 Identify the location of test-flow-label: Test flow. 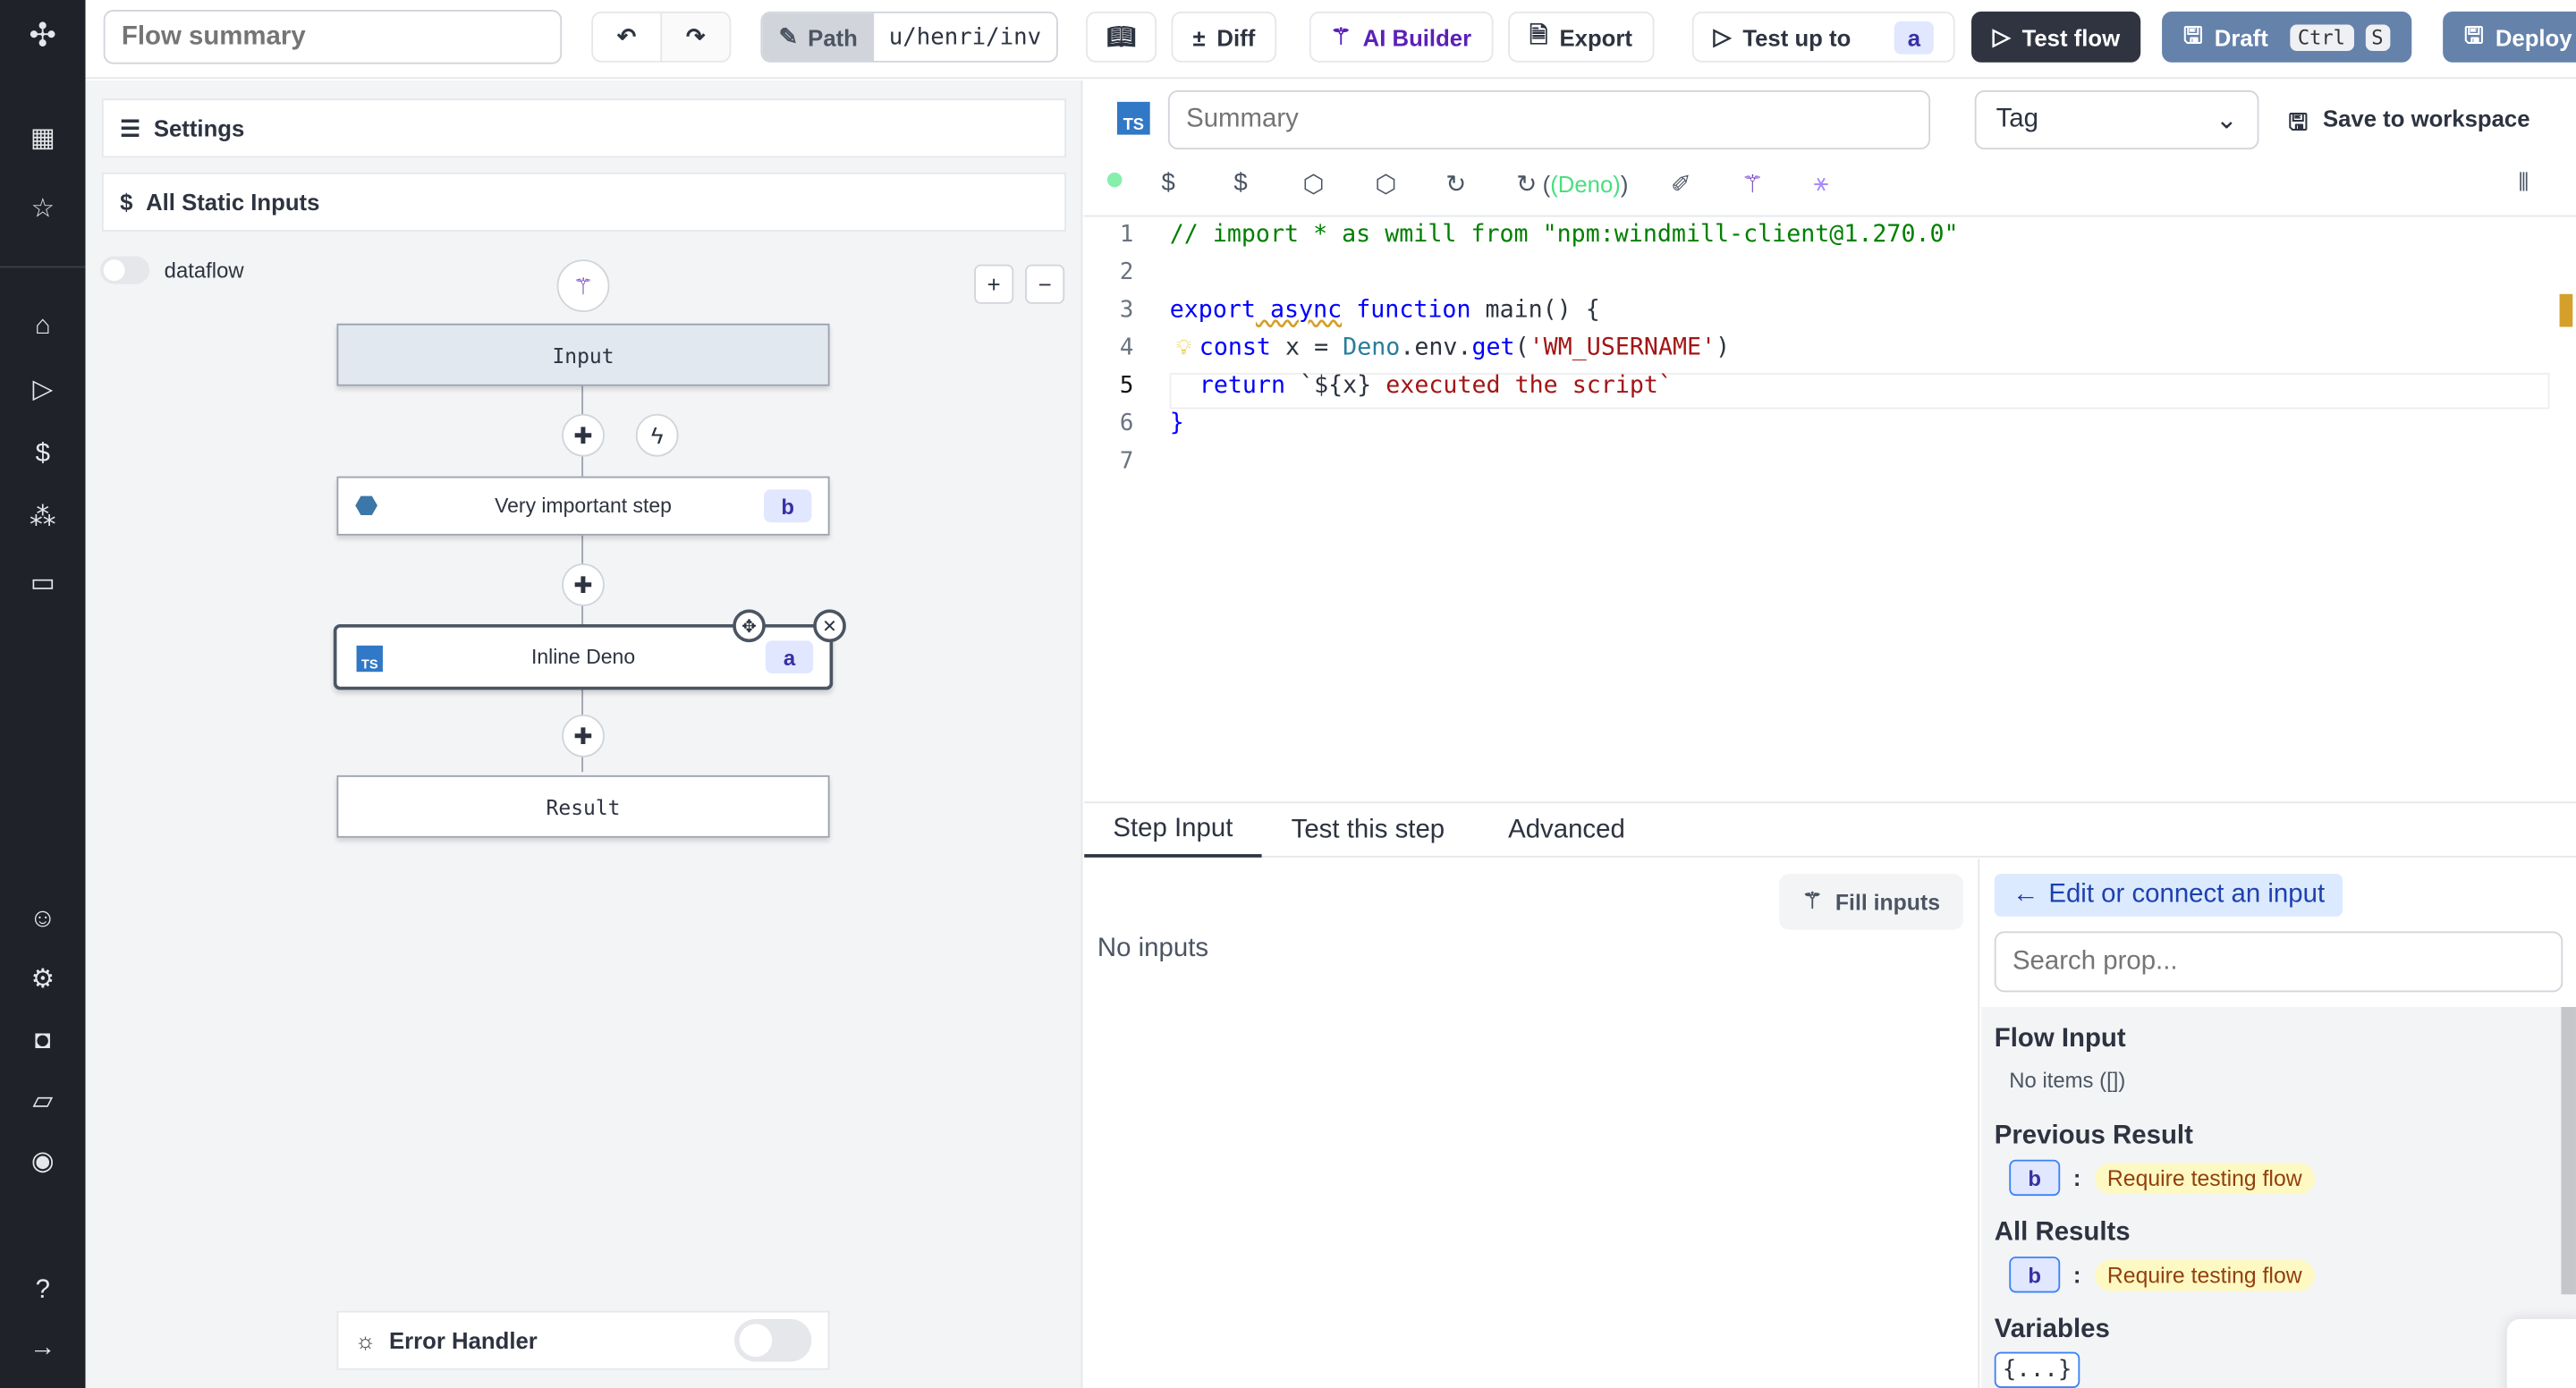
(2071, 37).